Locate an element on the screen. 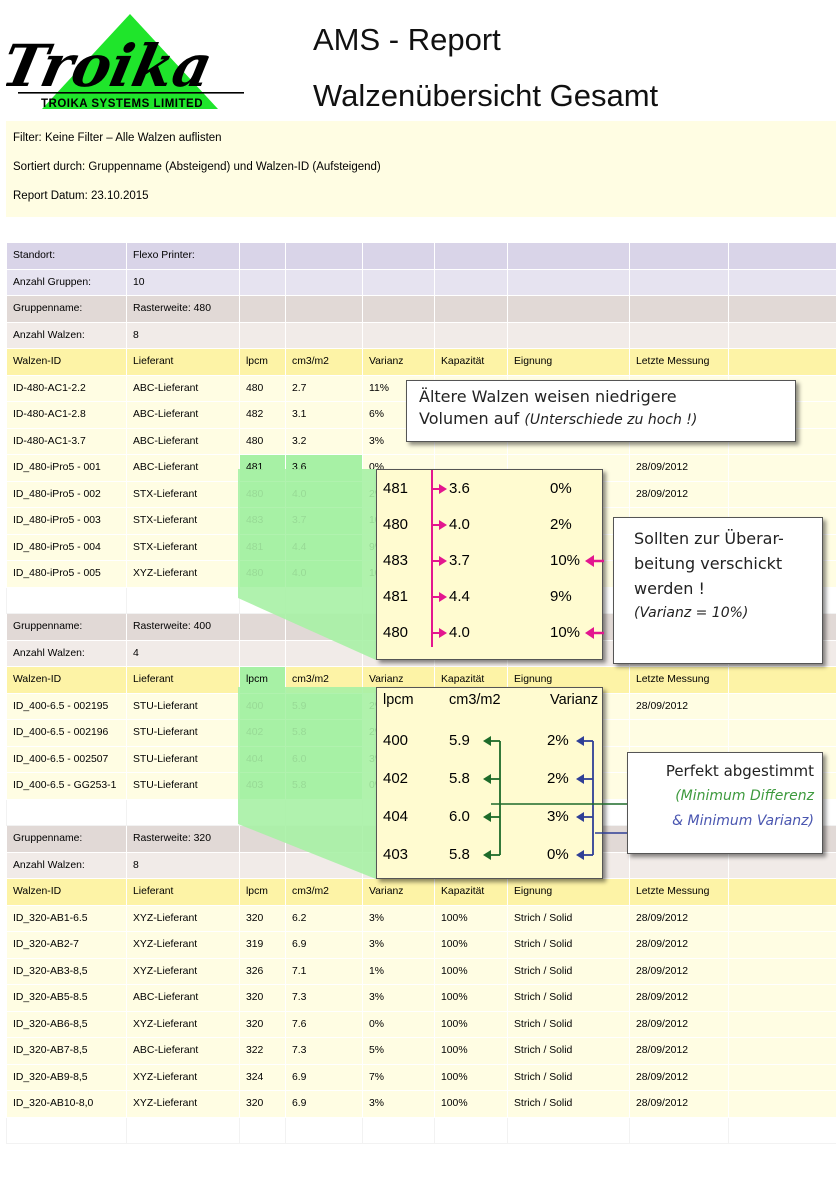 Image resolution: width=836 pixels, height=1182 pixels. table-cell: 324 is located at coordinates (262, 1077).